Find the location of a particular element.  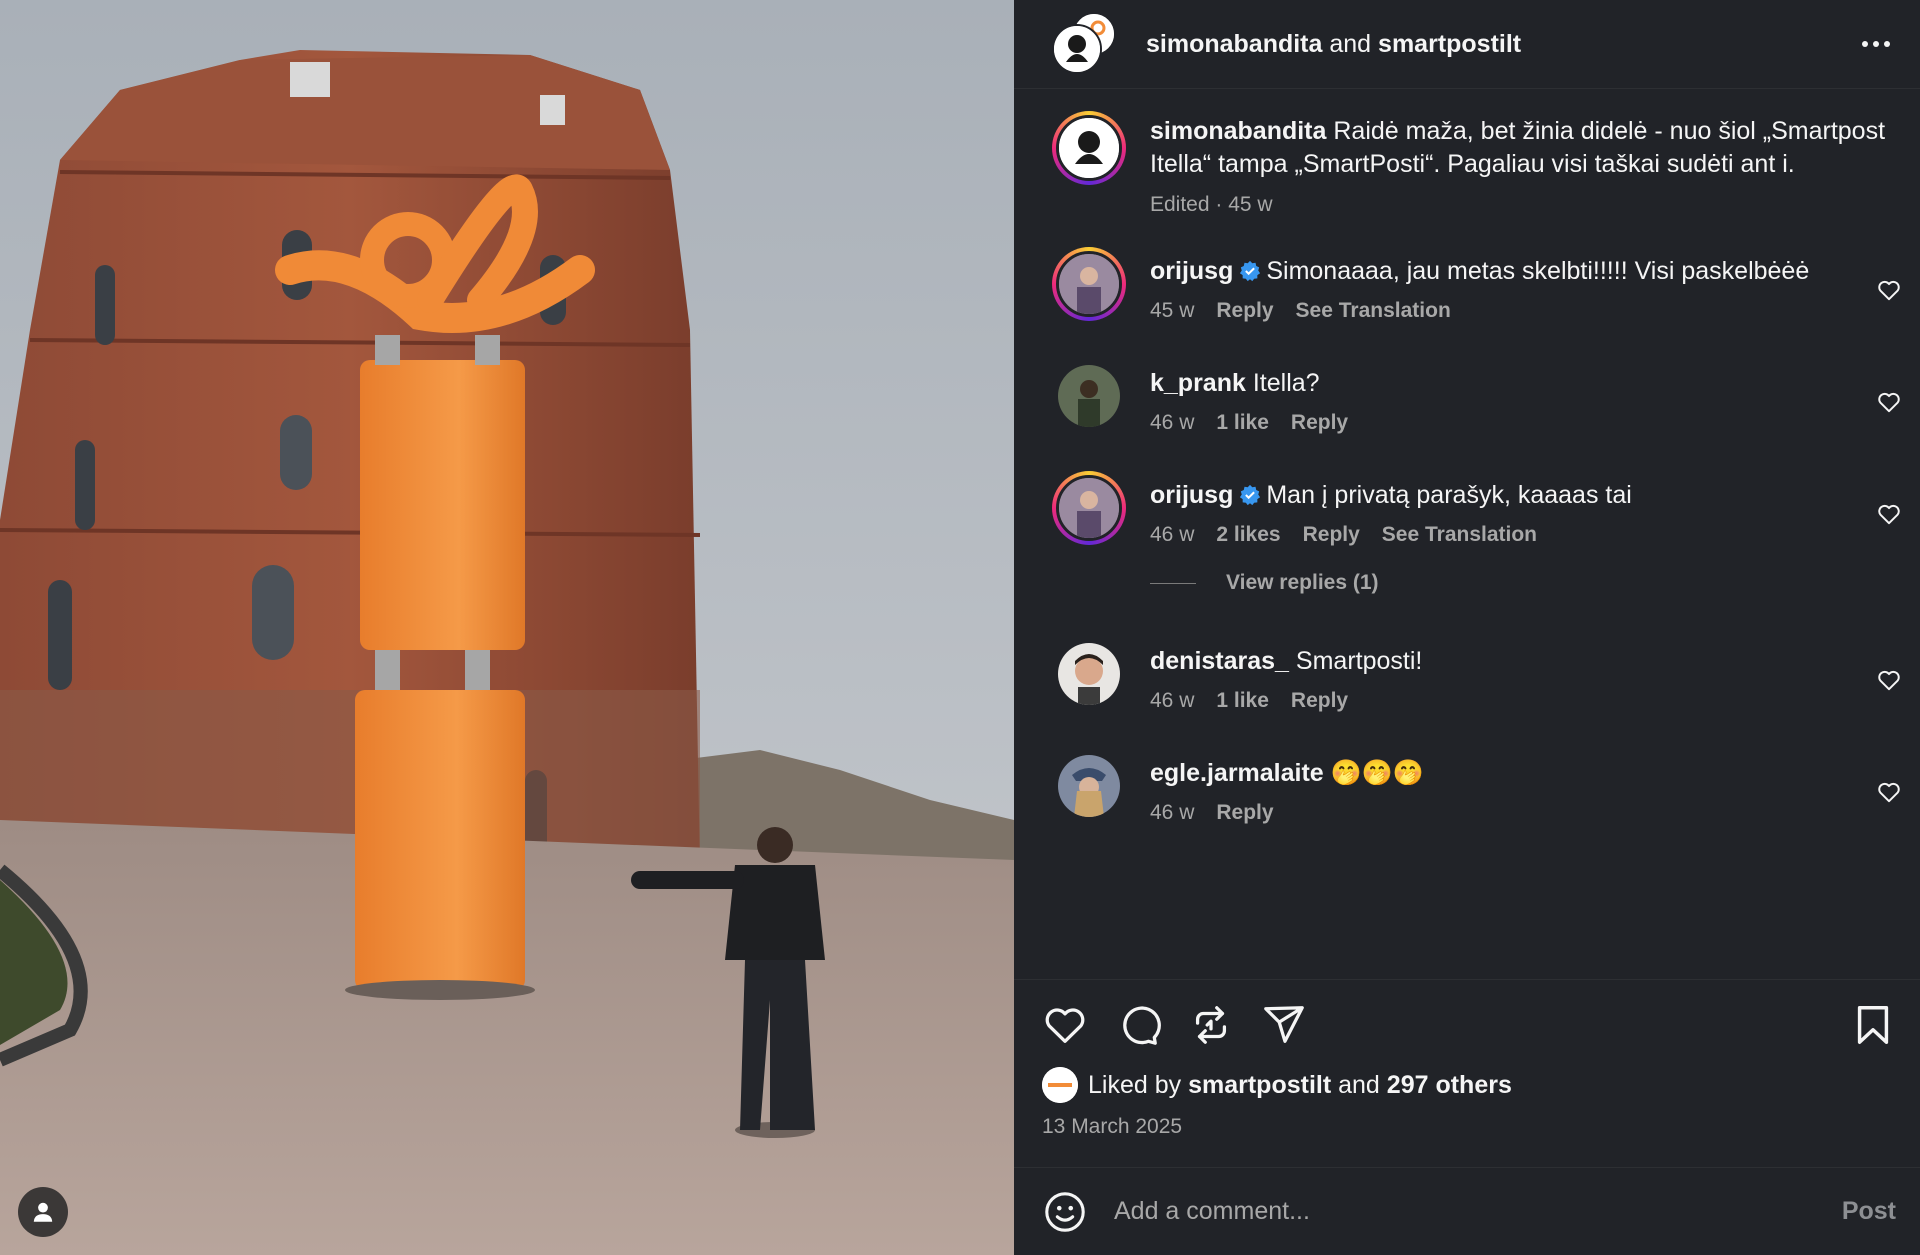

more-horizontal-icon is located at coordinates (1876, 44).